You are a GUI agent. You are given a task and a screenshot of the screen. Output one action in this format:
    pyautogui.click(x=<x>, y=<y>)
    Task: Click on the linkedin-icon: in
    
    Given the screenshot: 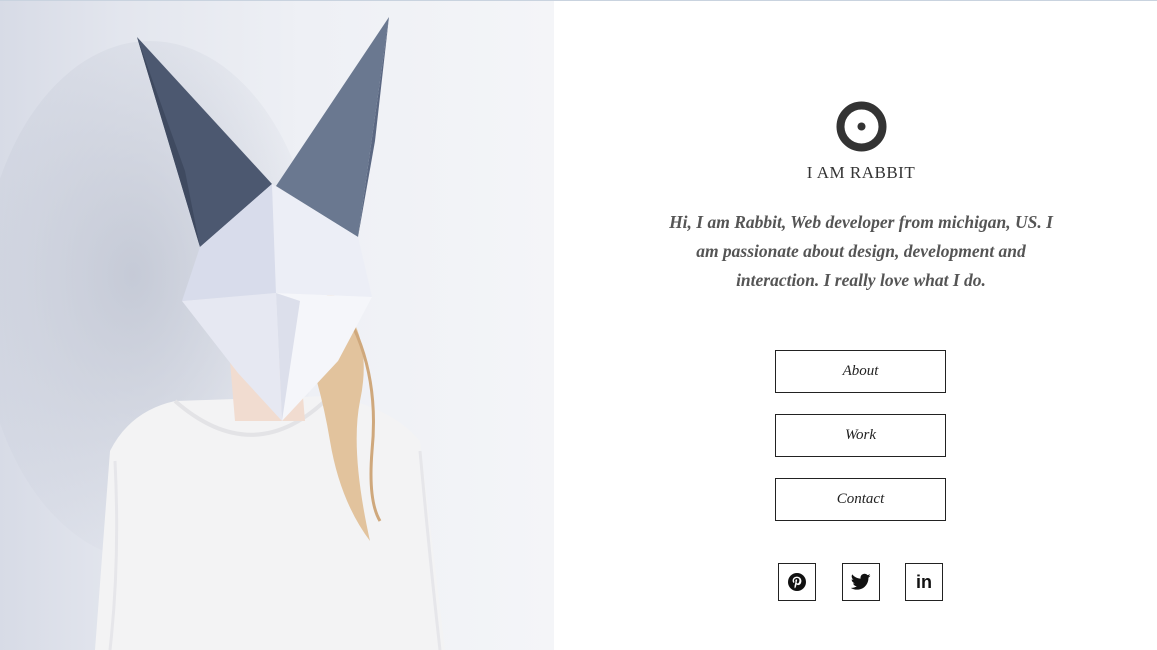 What is the action you would take?
    pyautogui.click(x=924, y=581)
    